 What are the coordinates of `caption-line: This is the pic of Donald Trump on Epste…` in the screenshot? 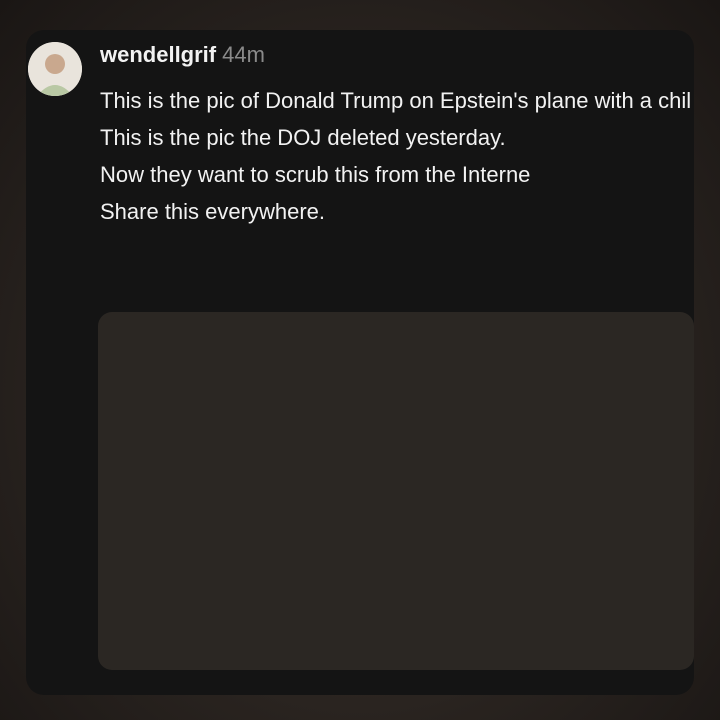 It's located at (395, 100).